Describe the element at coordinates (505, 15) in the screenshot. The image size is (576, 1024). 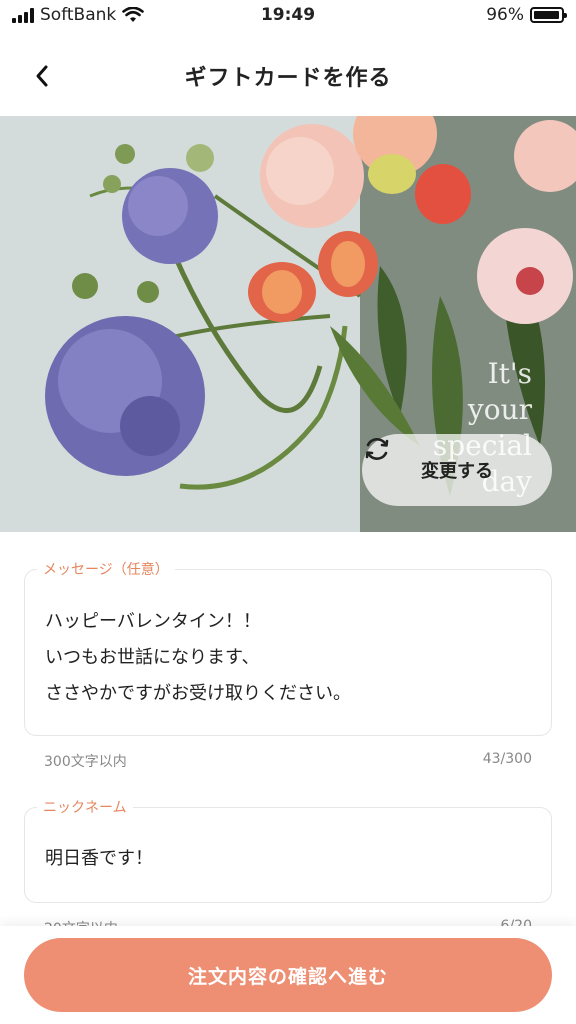
I see `battery-percent: 96%` at that location.